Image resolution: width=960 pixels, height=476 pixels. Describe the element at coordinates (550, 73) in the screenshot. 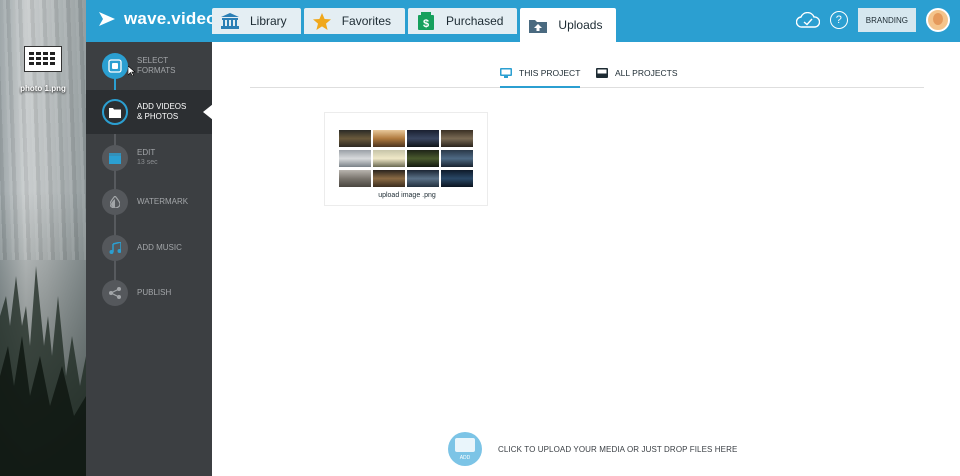

I see `tab-this-project-label: THIS PROJECT` at that location.